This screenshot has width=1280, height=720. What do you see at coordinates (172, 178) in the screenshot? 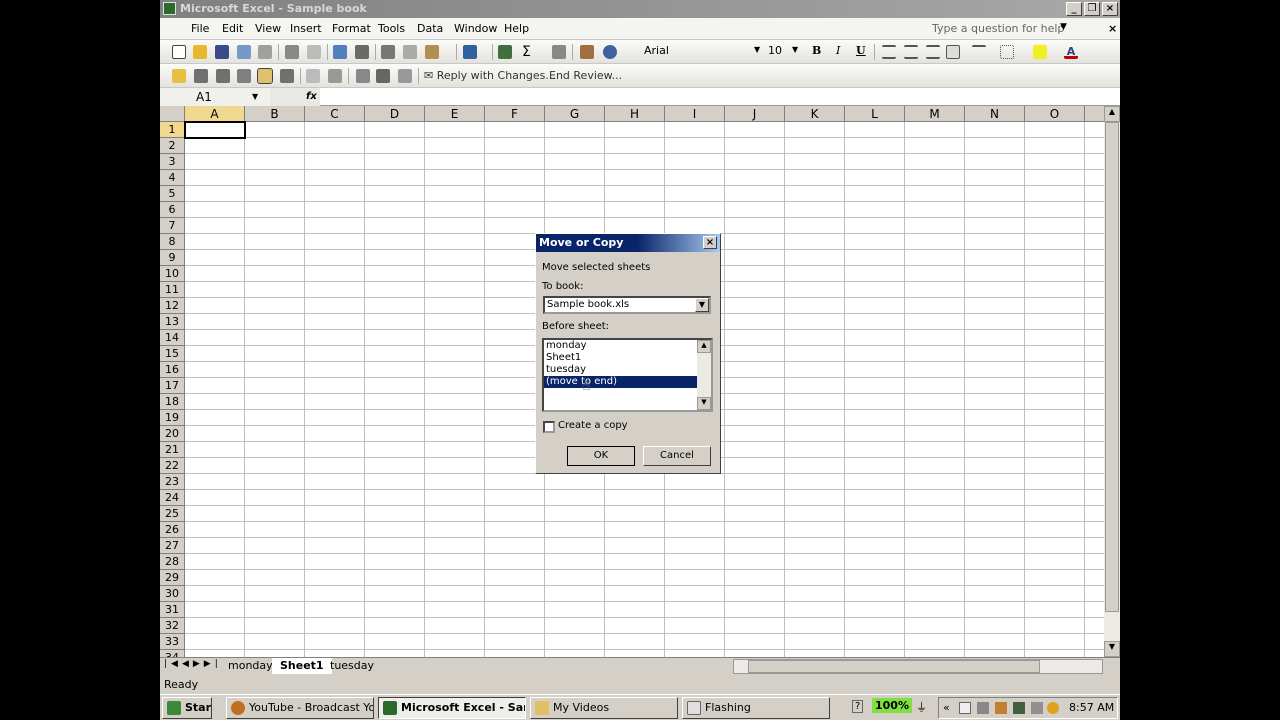
I see `row-header: 4` at bounding box center [172, 178].